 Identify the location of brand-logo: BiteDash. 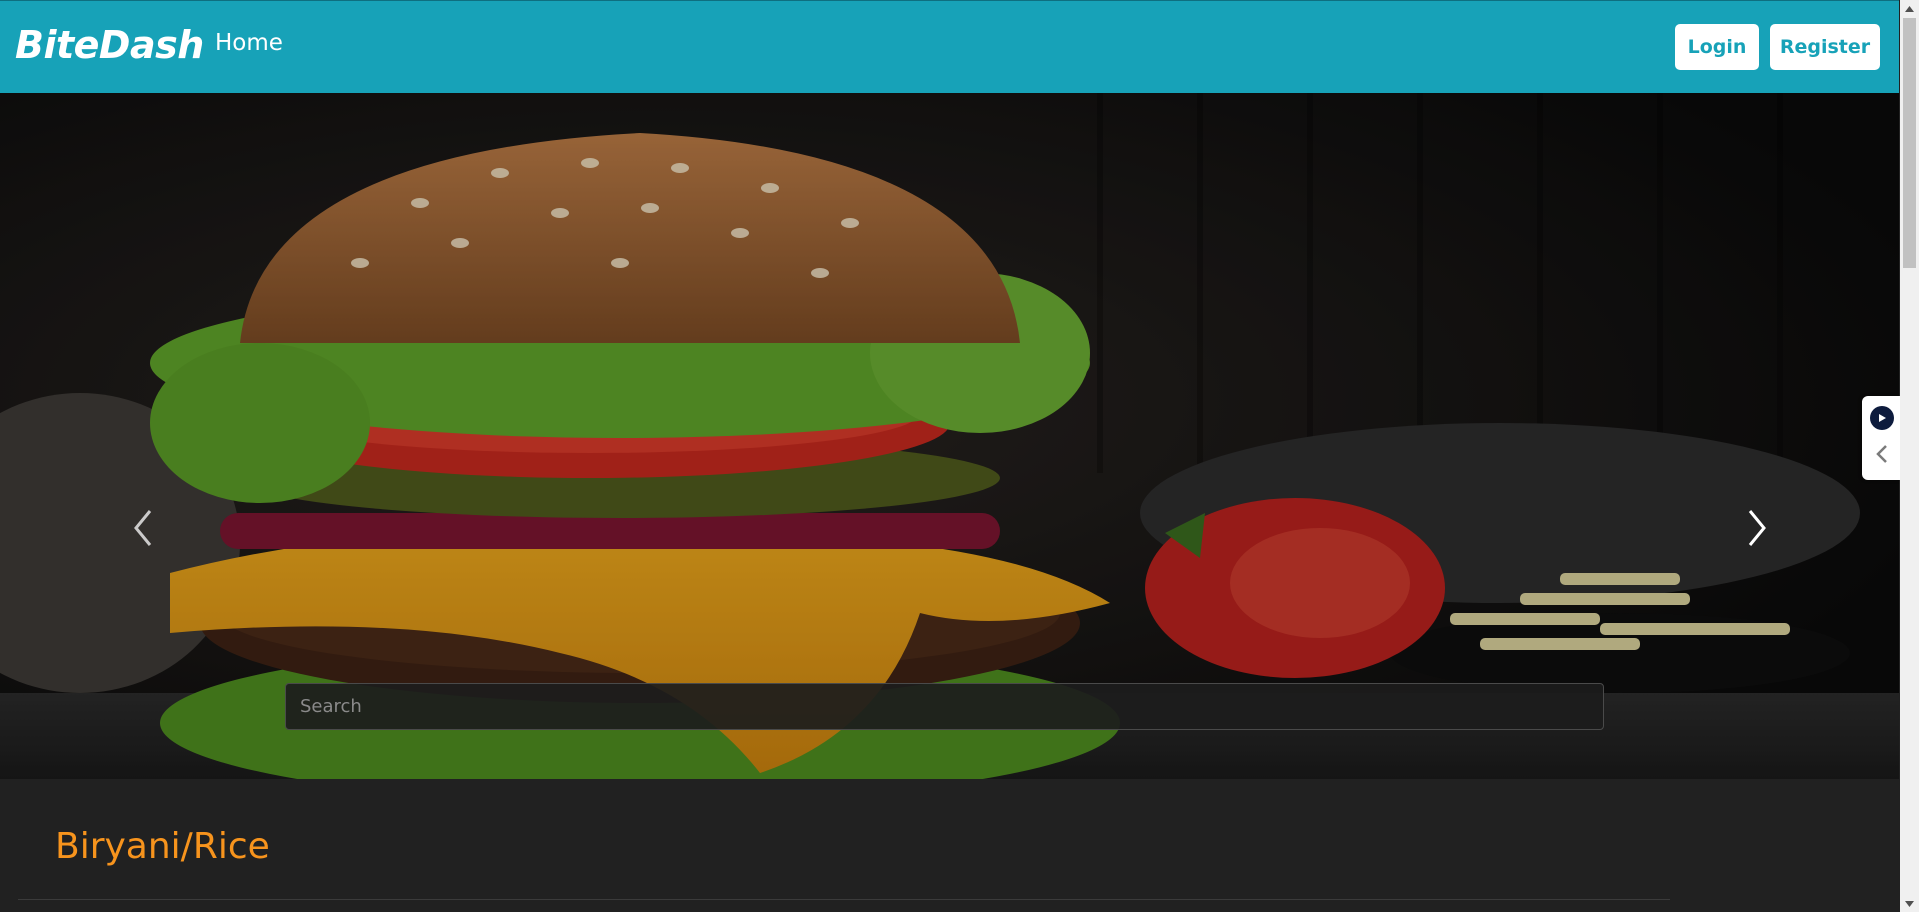
(109, 45).